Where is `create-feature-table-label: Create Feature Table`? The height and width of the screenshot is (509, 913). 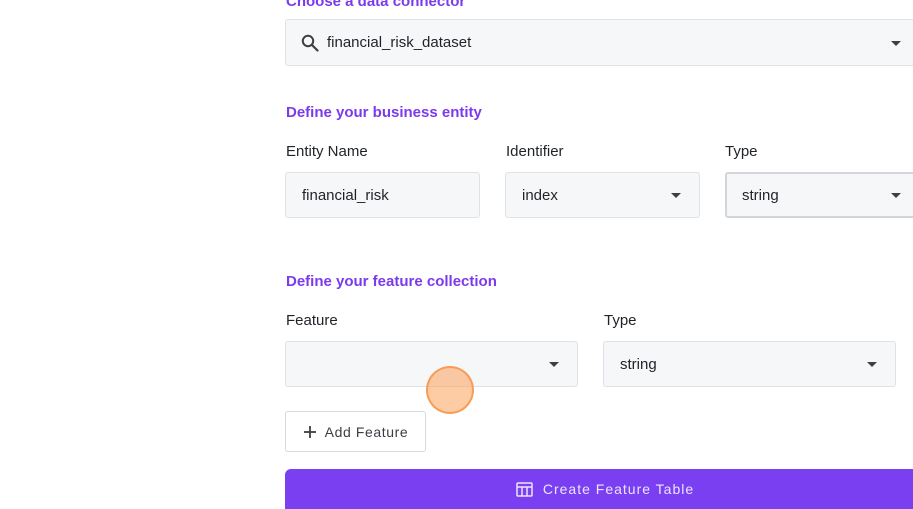 create-feature-table-label: Create Feature Table is located at coordinates (618, 489).